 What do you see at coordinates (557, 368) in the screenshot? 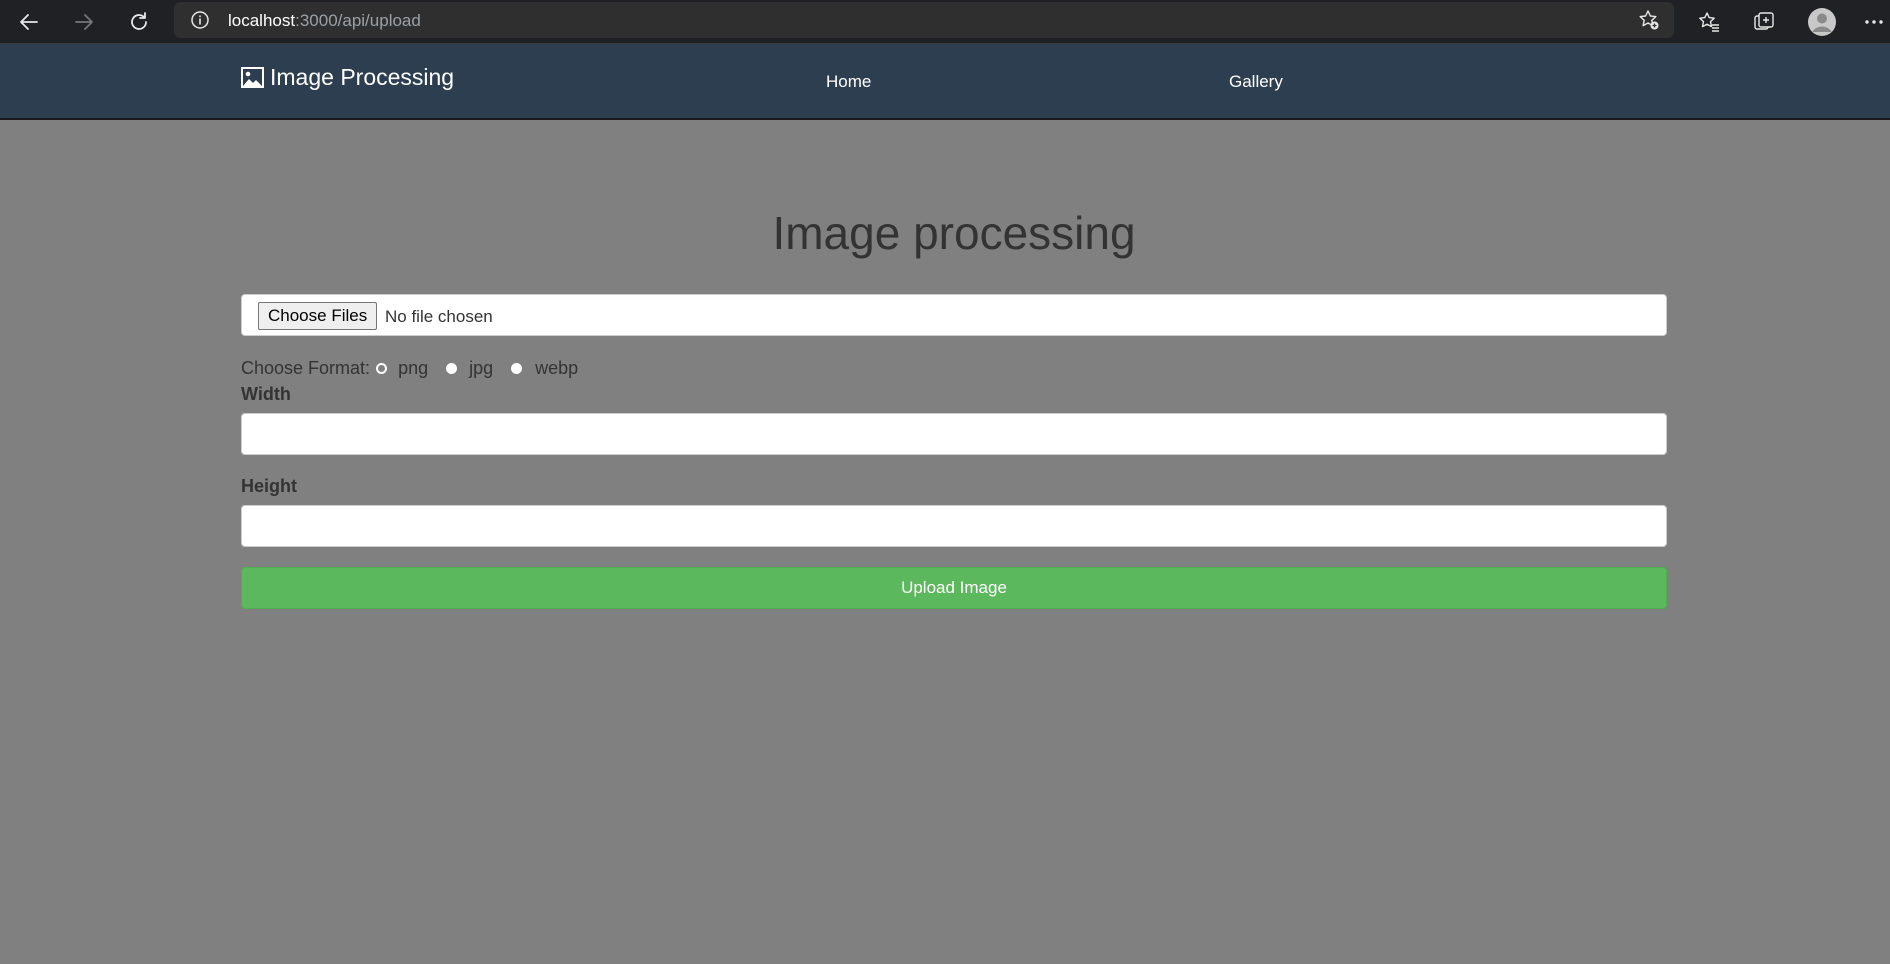
I see `radio-label-webp: webp` at bounding box center [557, 368].